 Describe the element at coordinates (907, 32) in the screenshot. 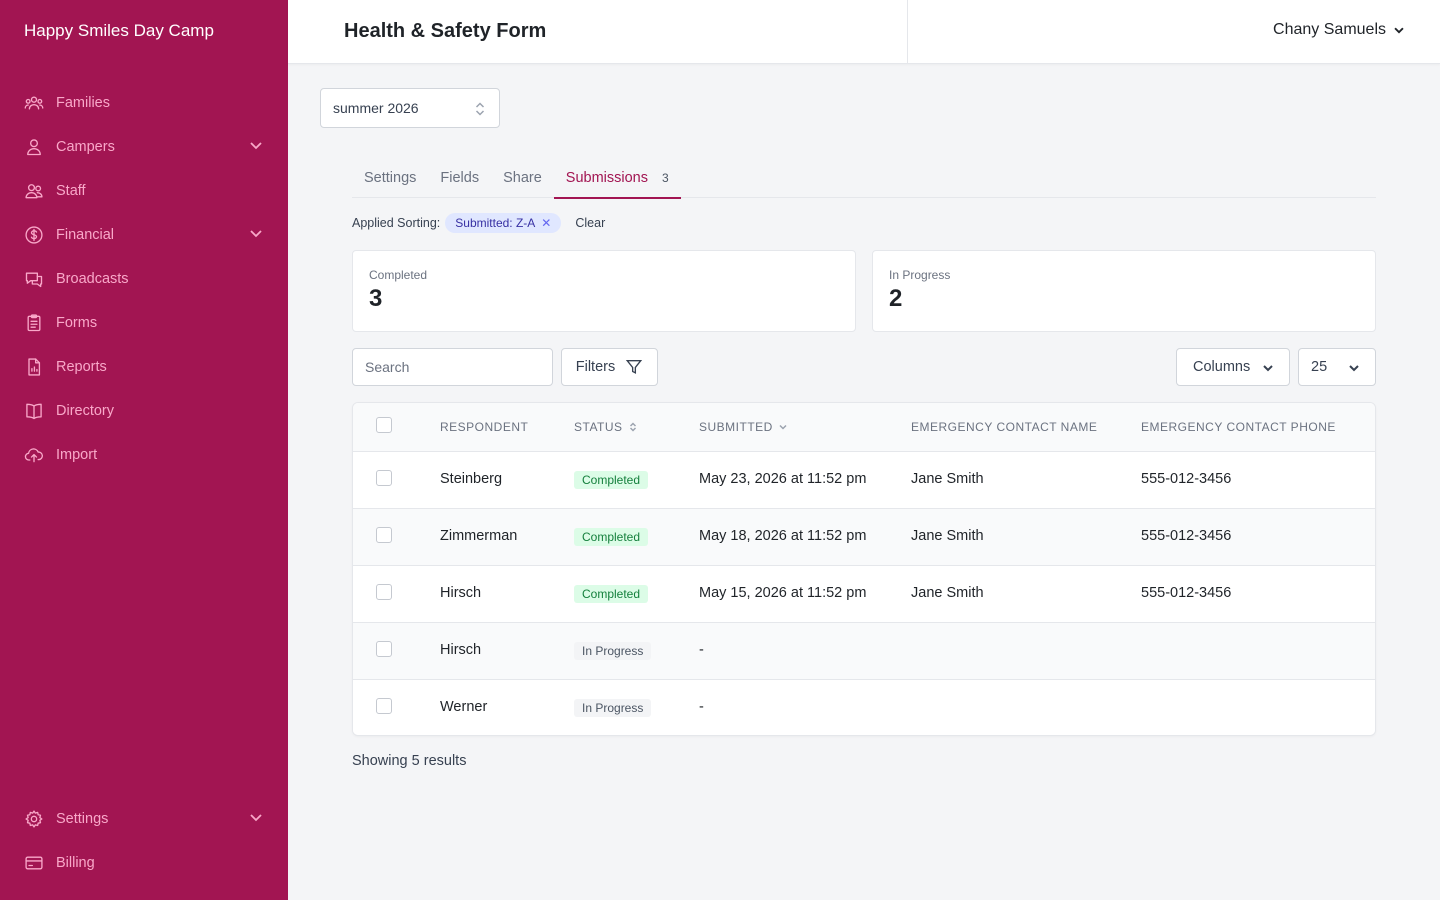

I see `header-divider` at that location.